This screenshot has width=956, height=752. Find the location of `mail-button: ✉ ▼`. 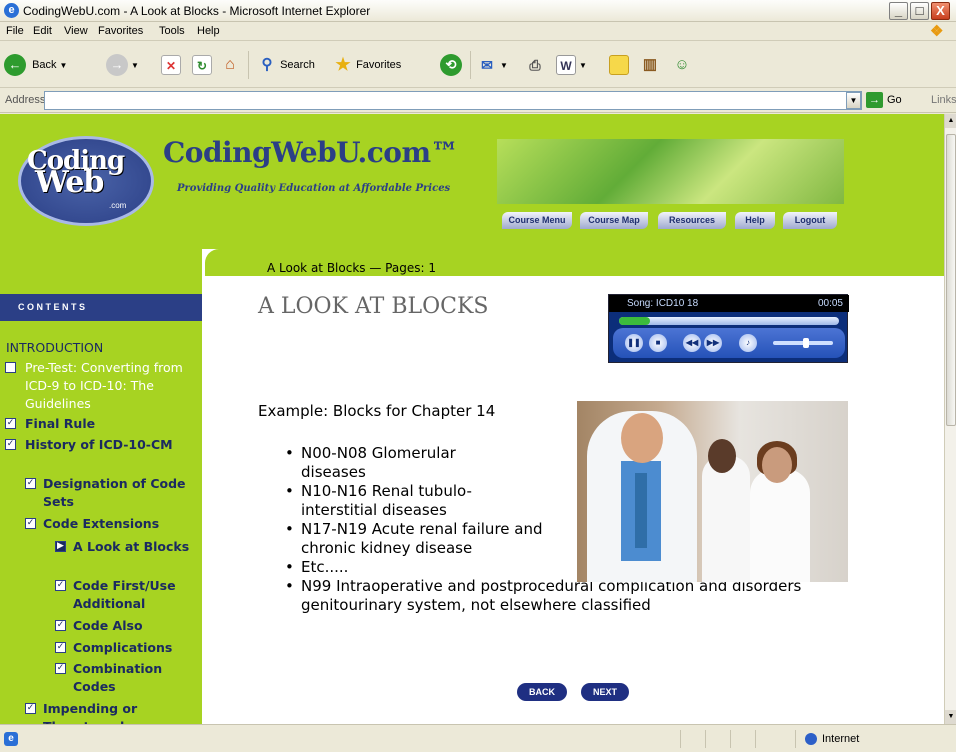

mail-button: ✉ ▼ is located at coordinates (492, 65).